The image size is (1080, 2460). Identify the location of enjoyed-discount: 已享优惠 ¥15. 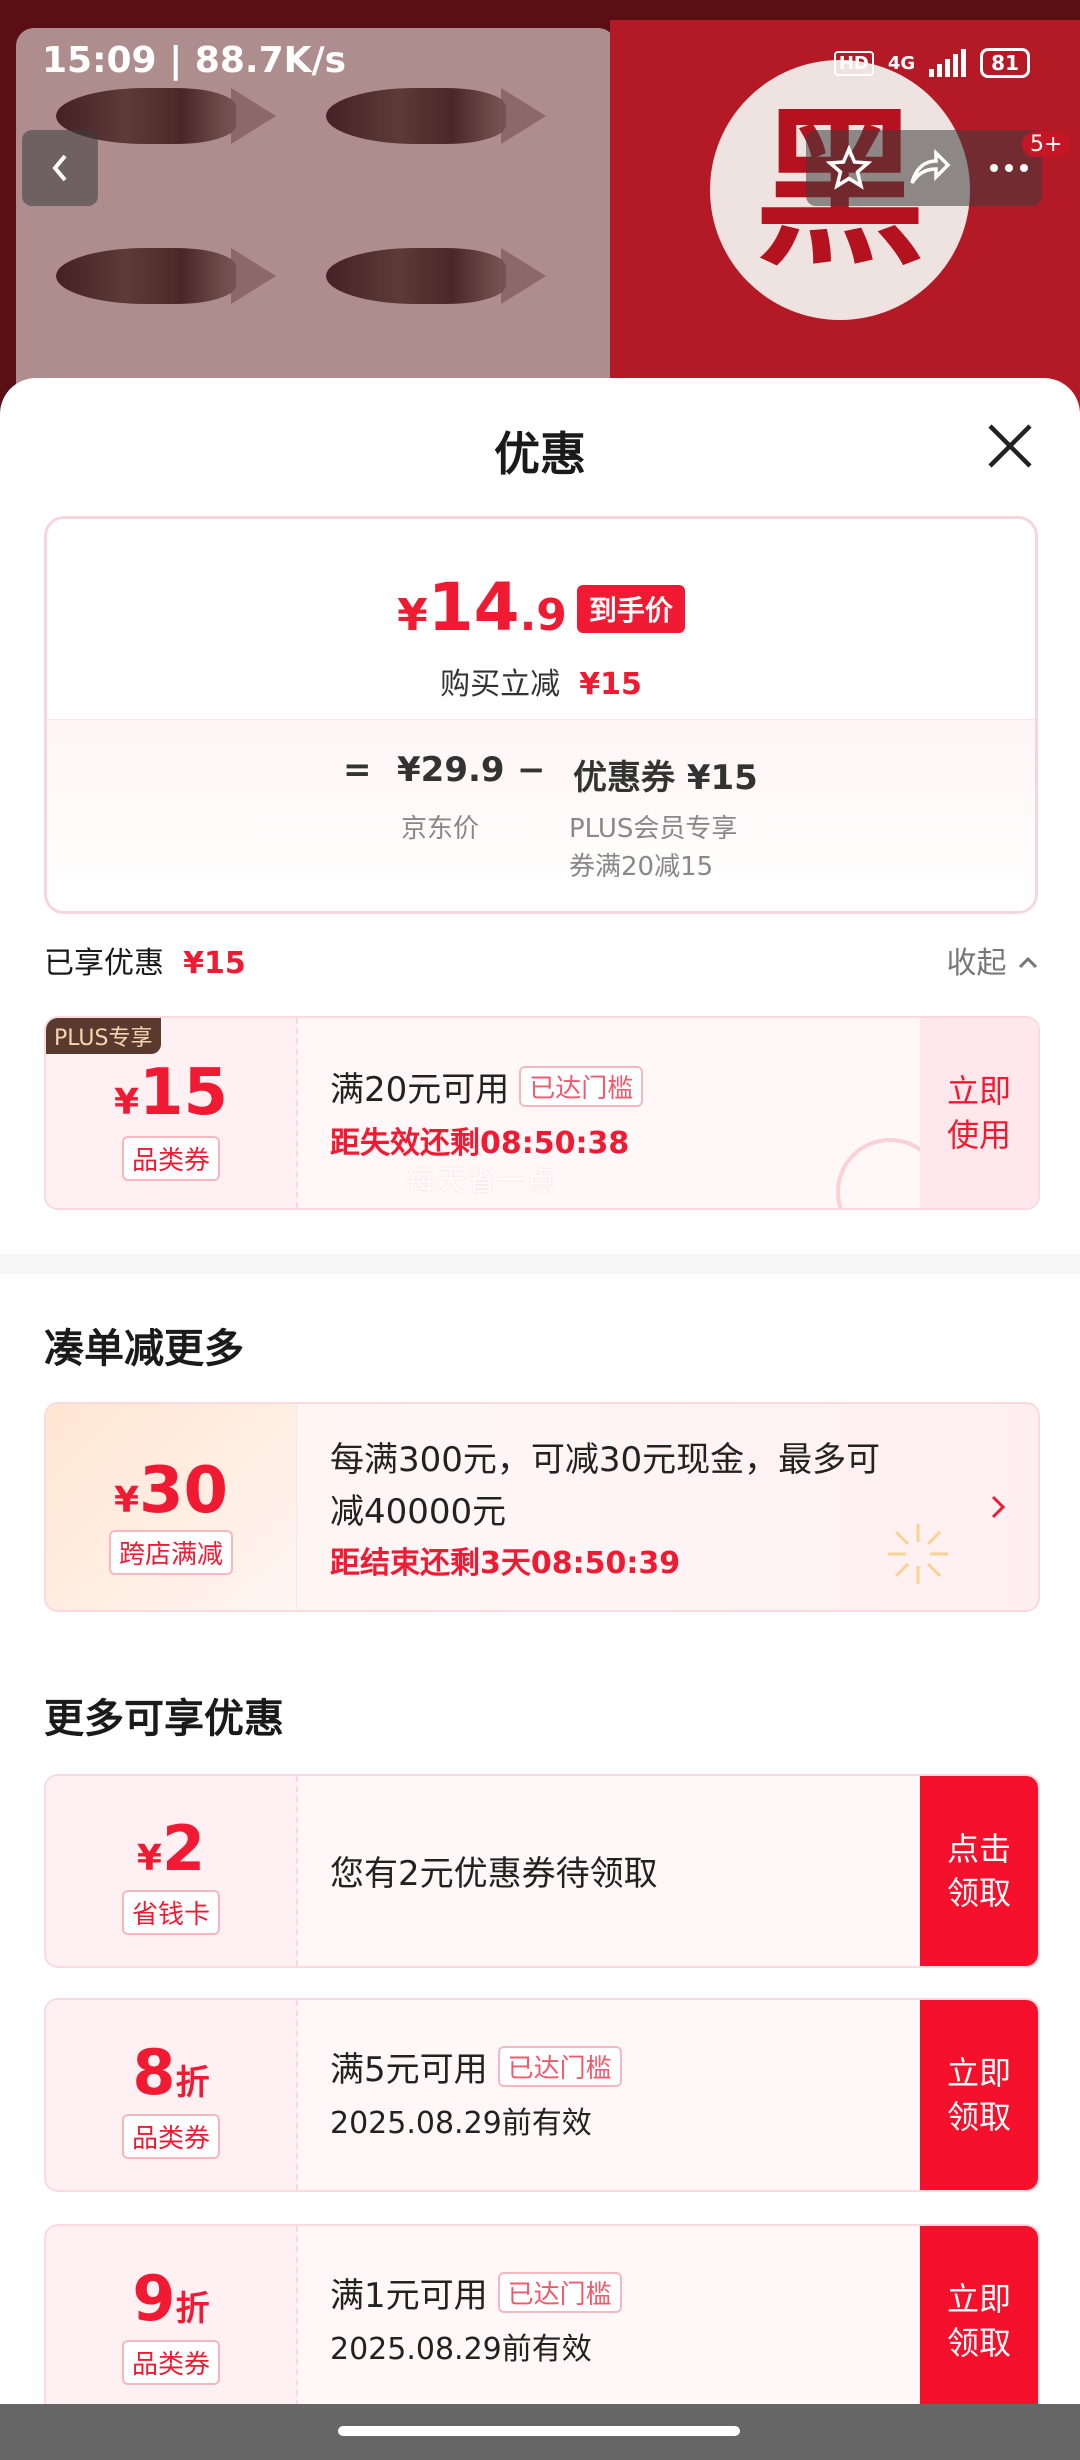
(145, 960).